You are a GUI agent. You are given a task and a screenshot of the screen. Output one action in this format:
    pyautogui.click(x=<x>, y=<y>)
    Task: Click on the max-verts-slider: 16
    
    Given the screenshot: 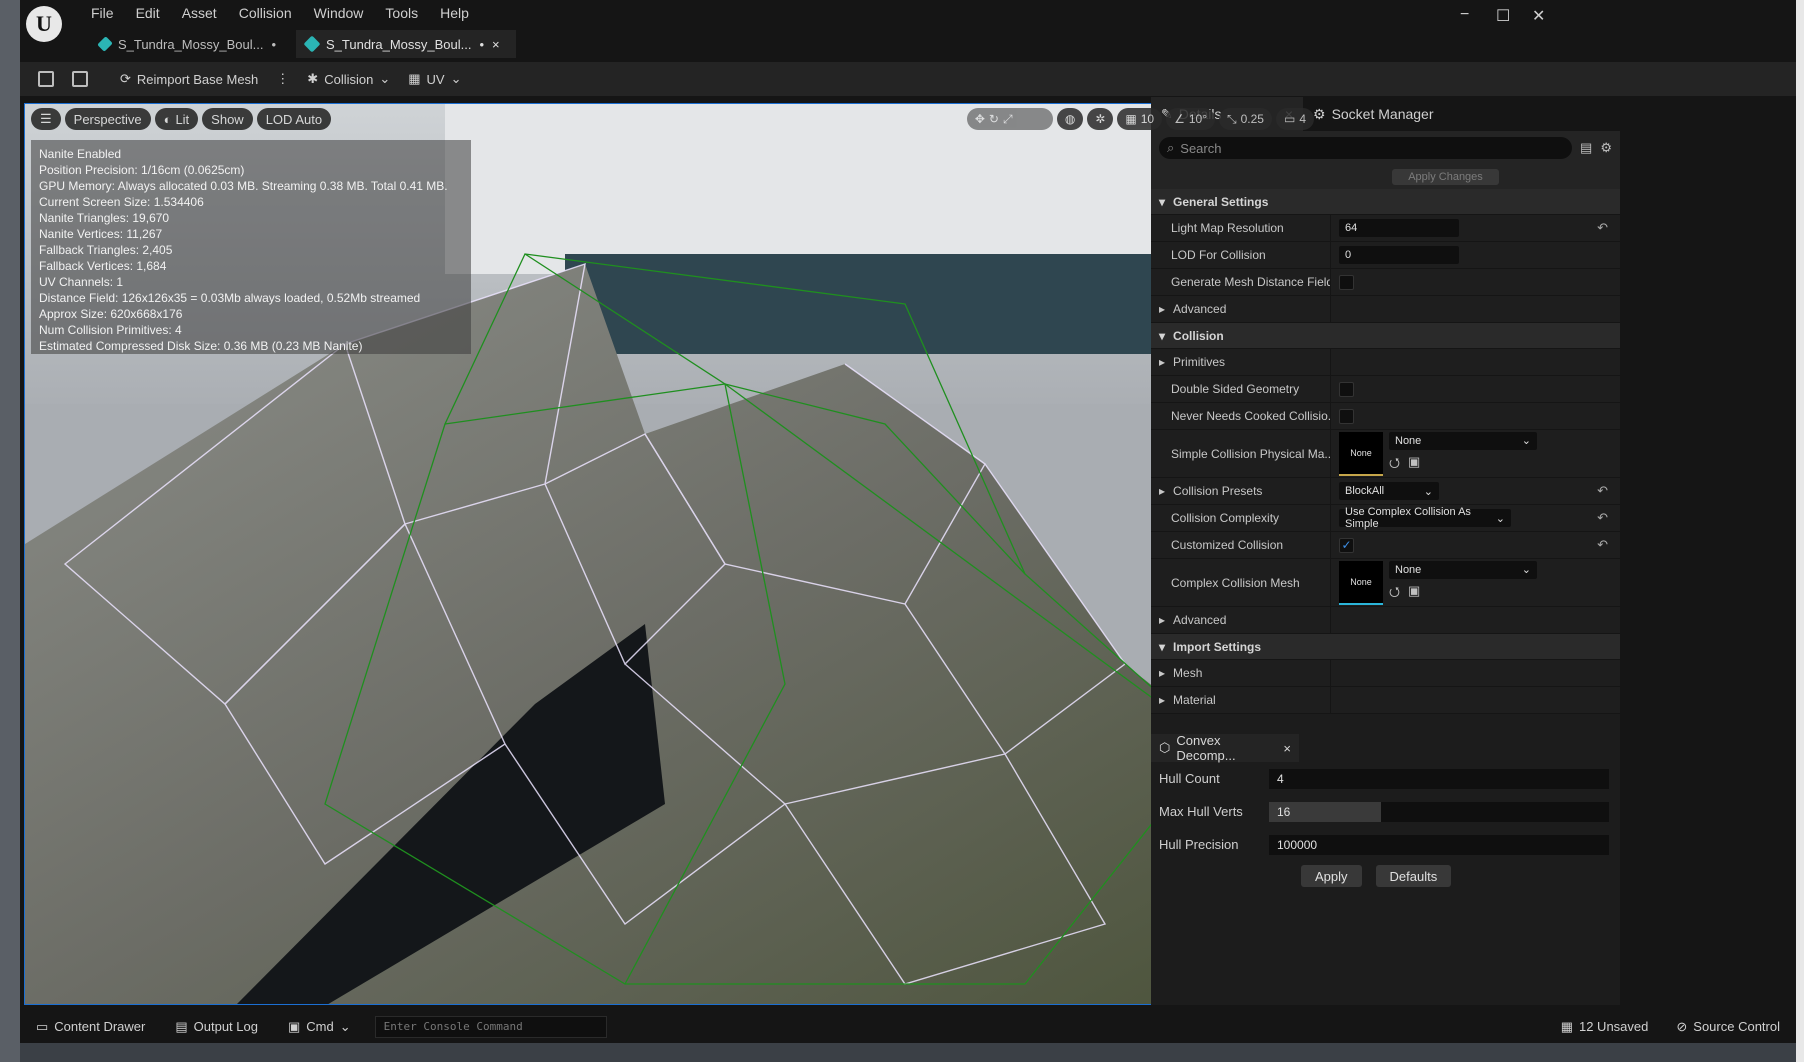 What is the action you would take?
    pyautogui.click(x=1439, y=811)
    